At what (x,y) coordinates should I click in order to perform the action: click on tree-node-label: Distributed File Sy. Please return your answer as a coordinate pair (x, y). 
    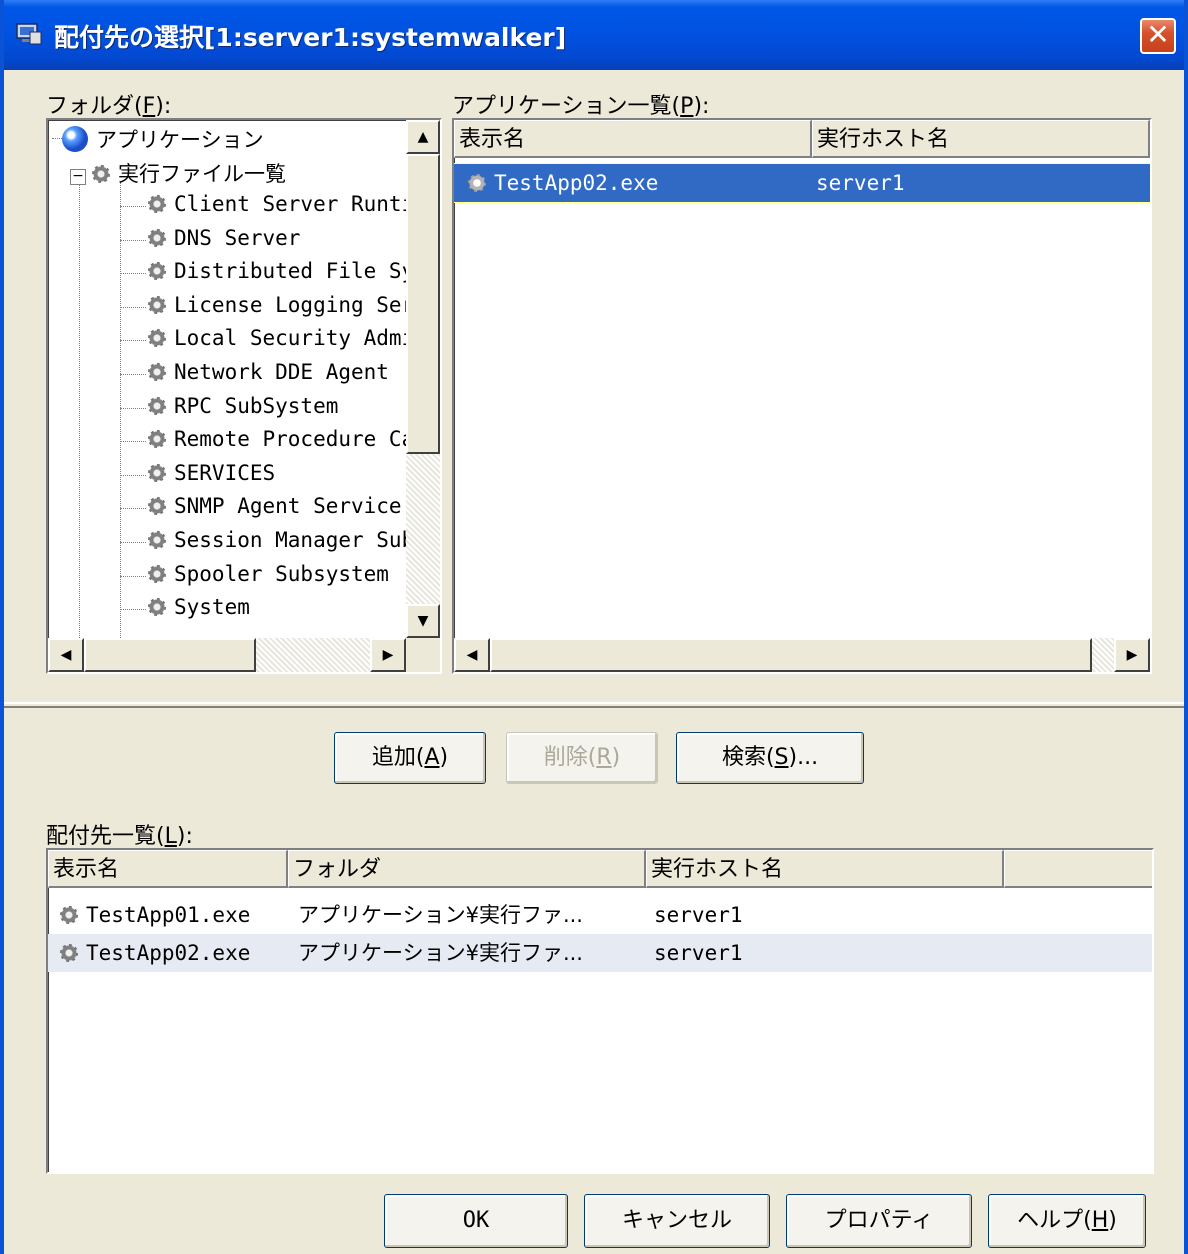
    Looking at the image, I should click on (294, 271).